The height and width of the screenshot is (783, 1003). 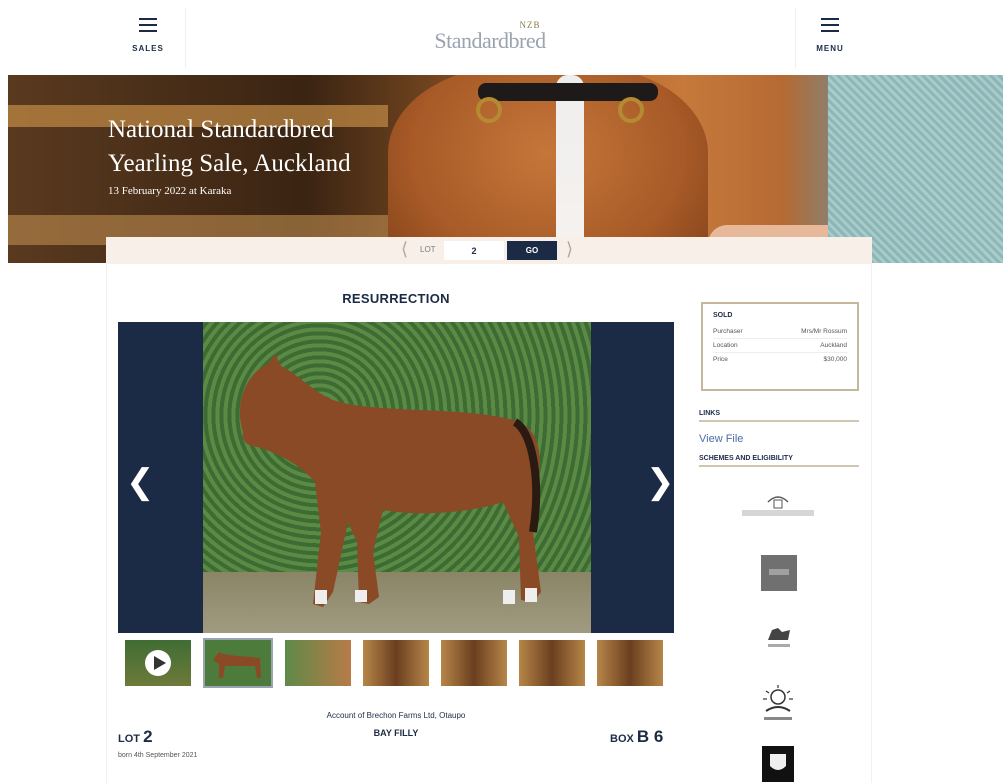 I want to click on gallery-thumbnails, so click(x=396, y=663).